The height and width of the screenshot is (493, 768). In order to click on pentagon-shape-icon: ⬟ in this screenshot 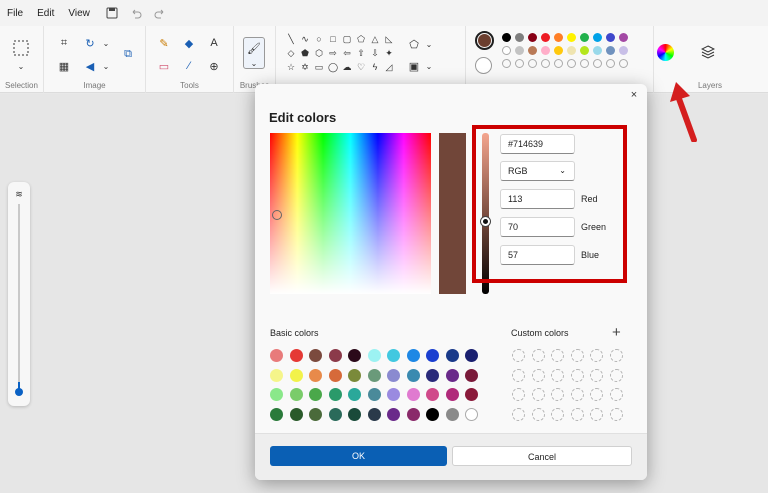, I will do `click(305, 53)`.